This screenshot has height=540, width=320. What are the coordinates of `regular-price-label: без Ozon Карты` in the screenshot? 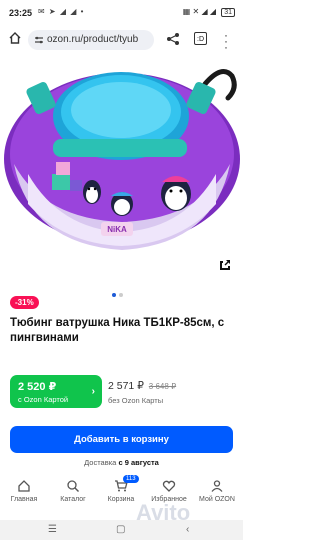 It's located at (136, 400).